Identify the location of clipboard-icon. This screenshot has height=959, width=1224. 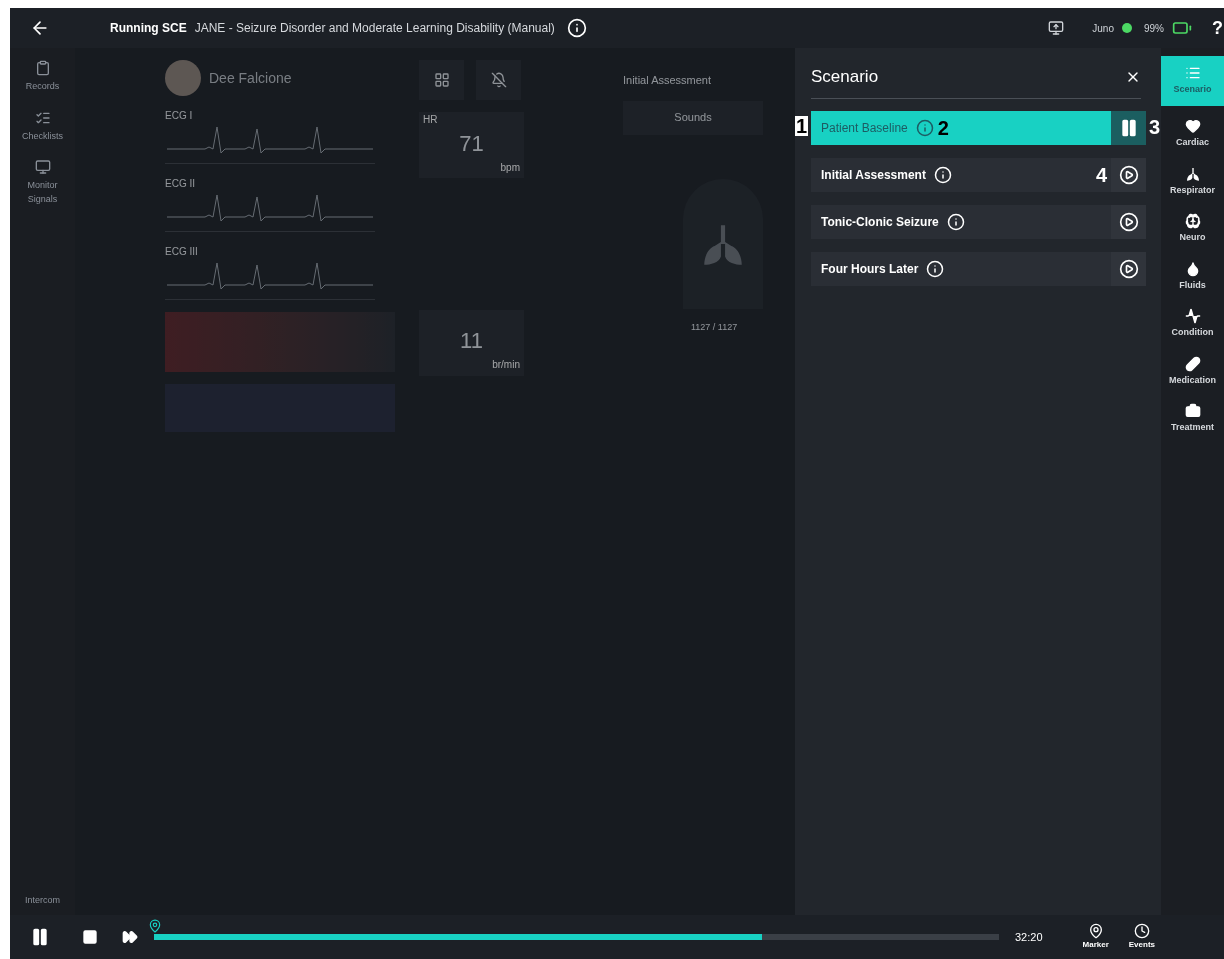
(42, 68).